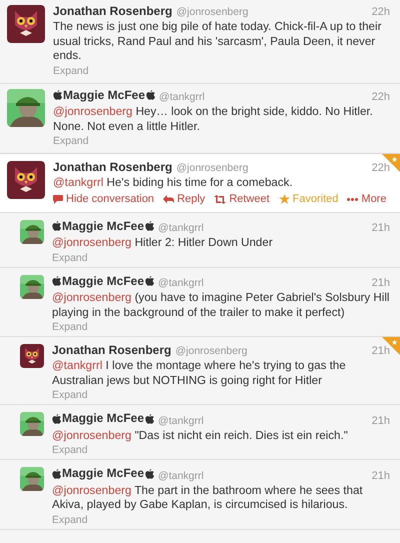 The width and height of the screenshot is (400, 543). Describe the element at coordinates (168, 199) in the screenshot. I see `reply-arrow-icon` at that location.